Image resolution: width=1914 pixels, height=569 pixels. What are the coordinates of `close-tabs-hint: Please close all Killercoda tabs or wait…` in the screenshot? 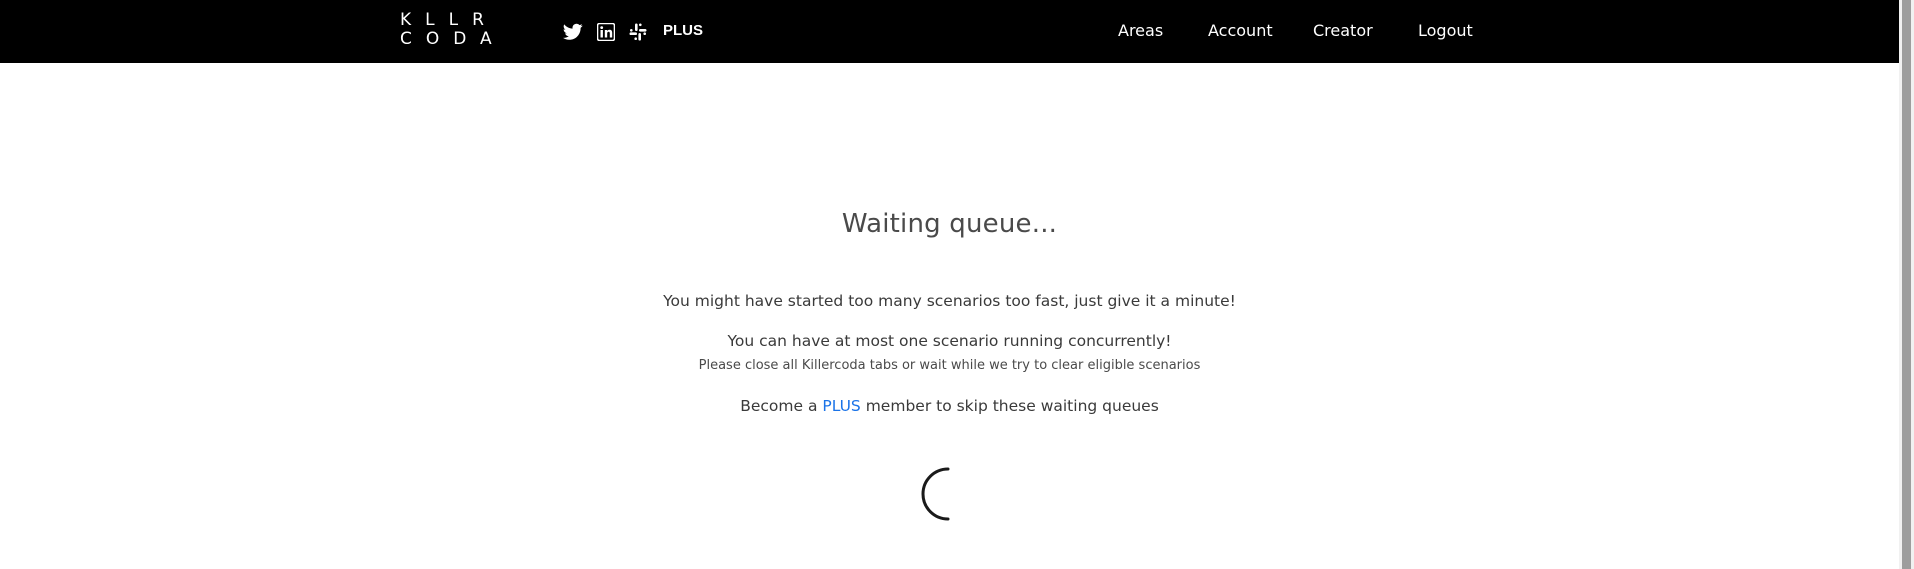 It's located at (949, 365).